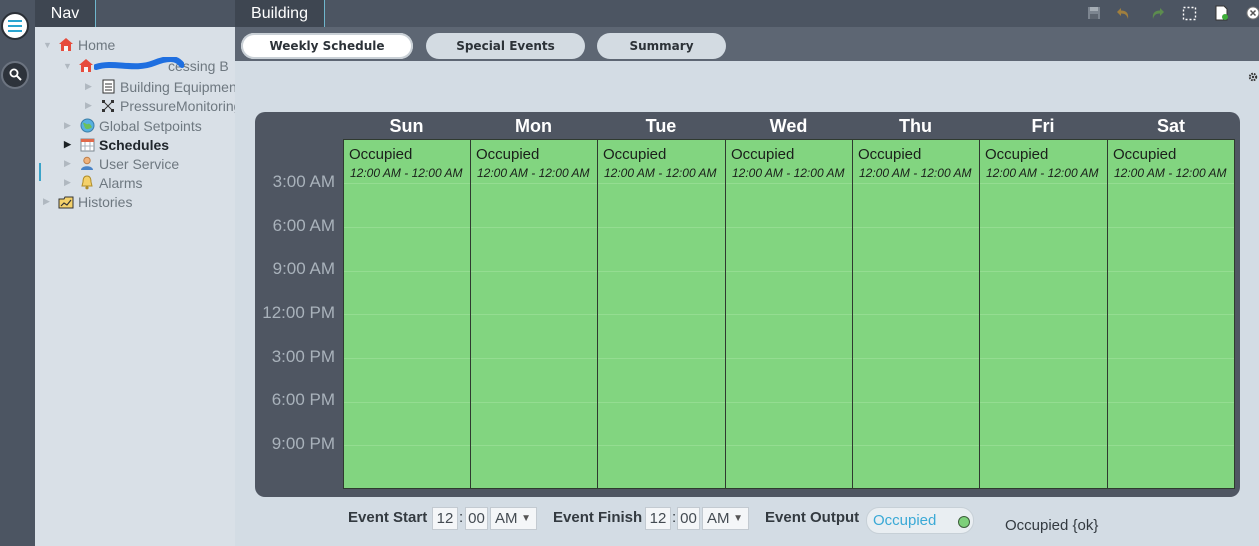  What do you see at coordinates (121, 182) in the screenshot?
I see `tree-label: Alarms` at bounding box center [121, 182].